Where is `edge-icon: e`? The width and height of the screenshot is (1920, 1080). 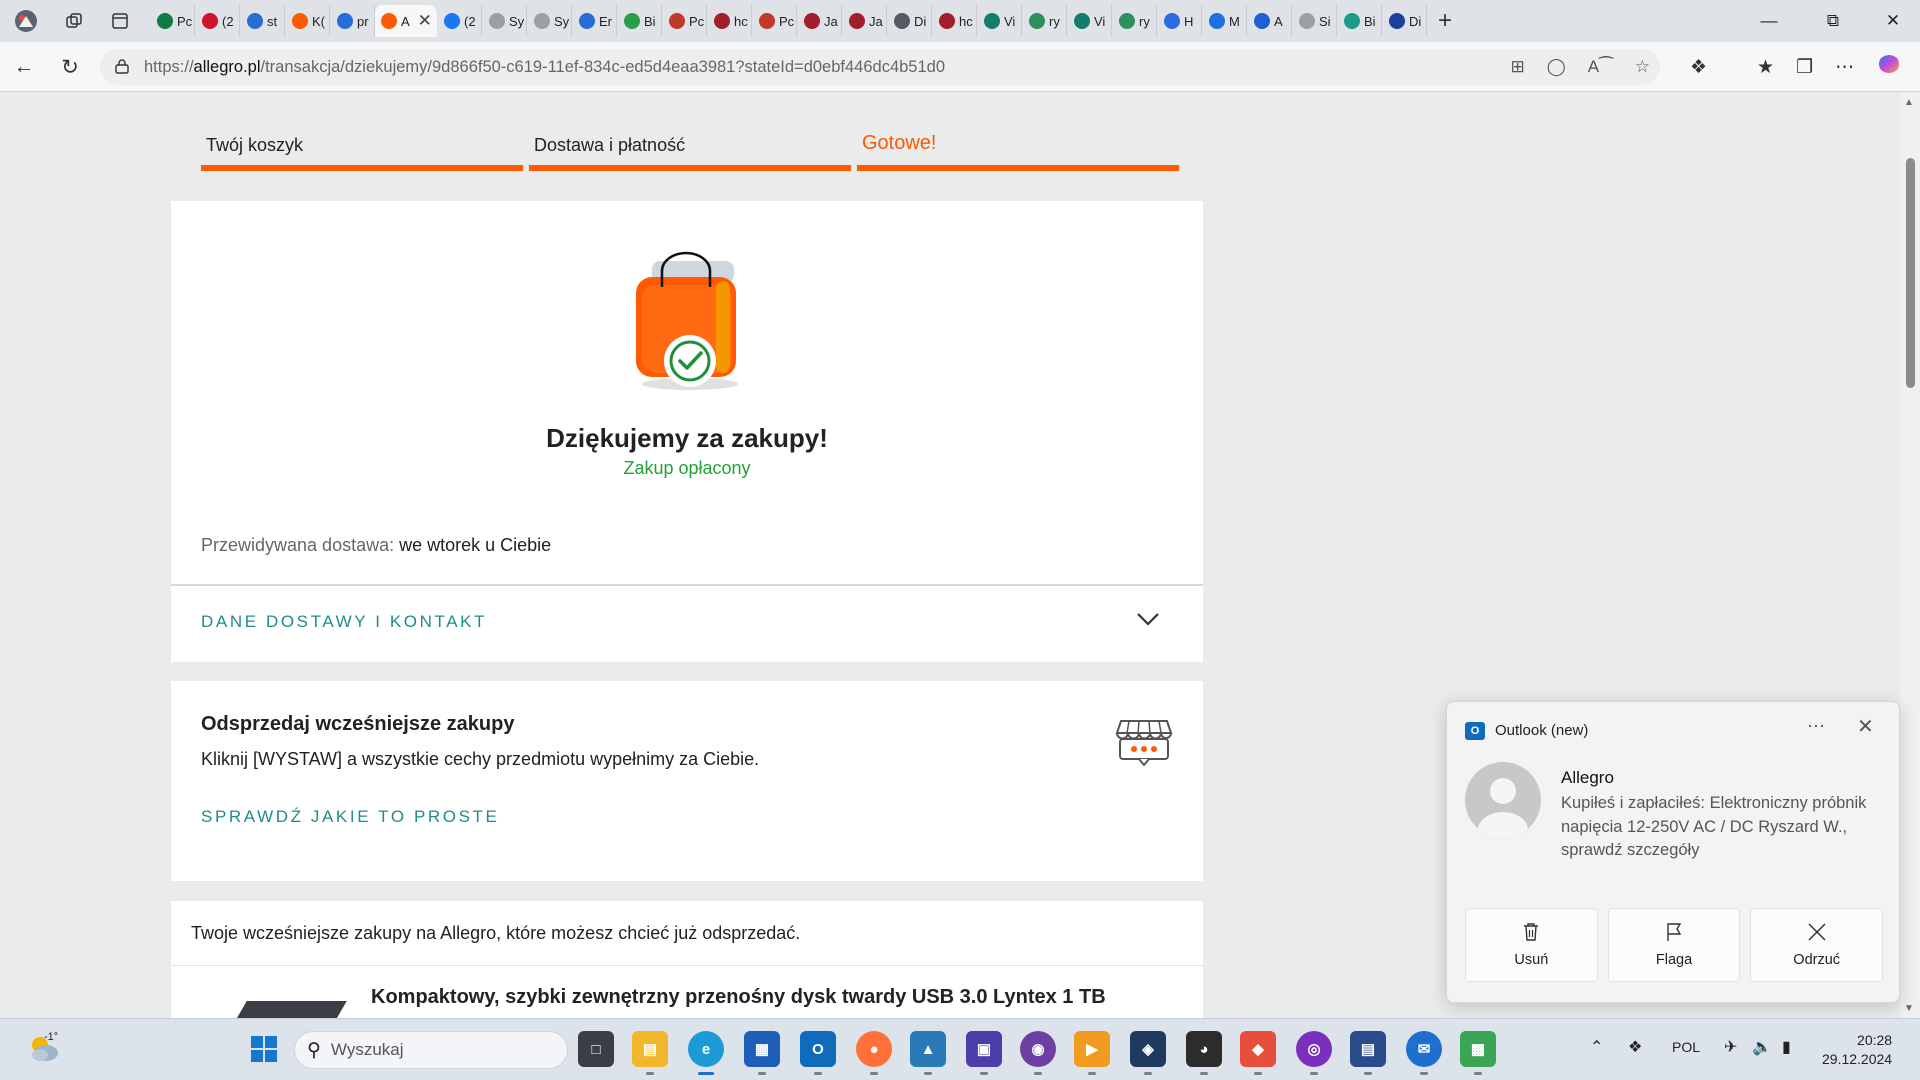
edge-icon: e is located at coordinates (706, 1053).